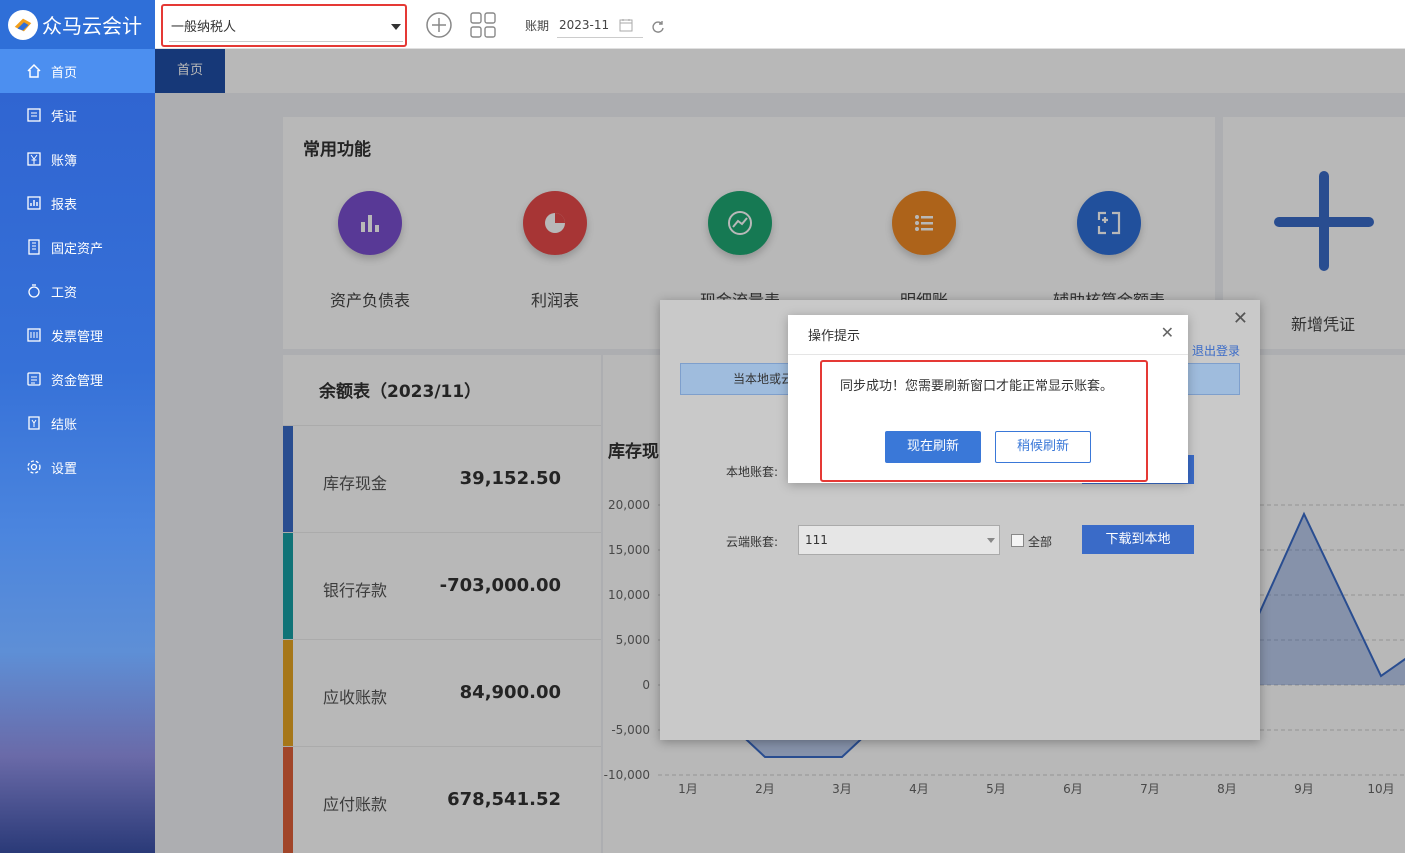 This screenshot has width=1405, height=853. I want to click on refresh-later-button: 稍候刷新, so click(1043, 447).